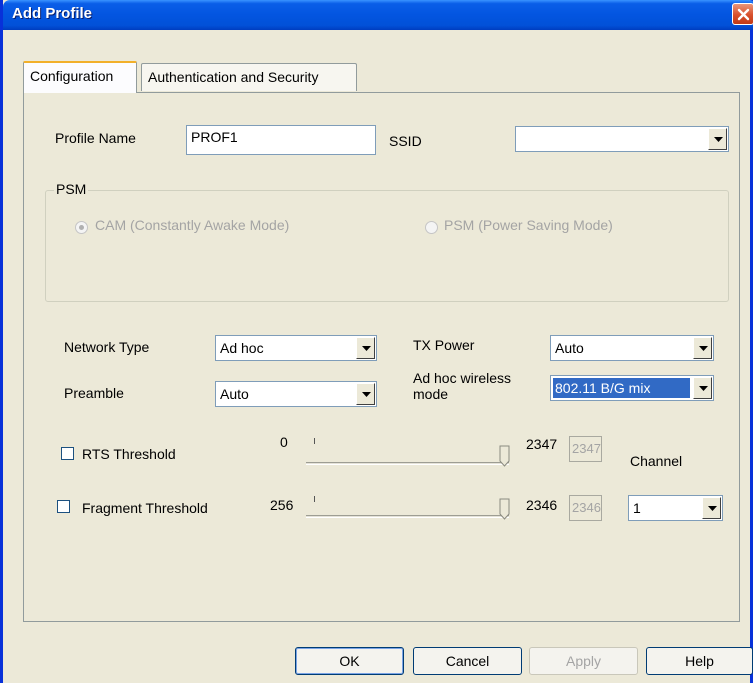 The image size is (753, 683). Describe the element at coordinates (129, 454) in the screenshot. I see `rts-threshold-label: RTS Threshold` at that location.